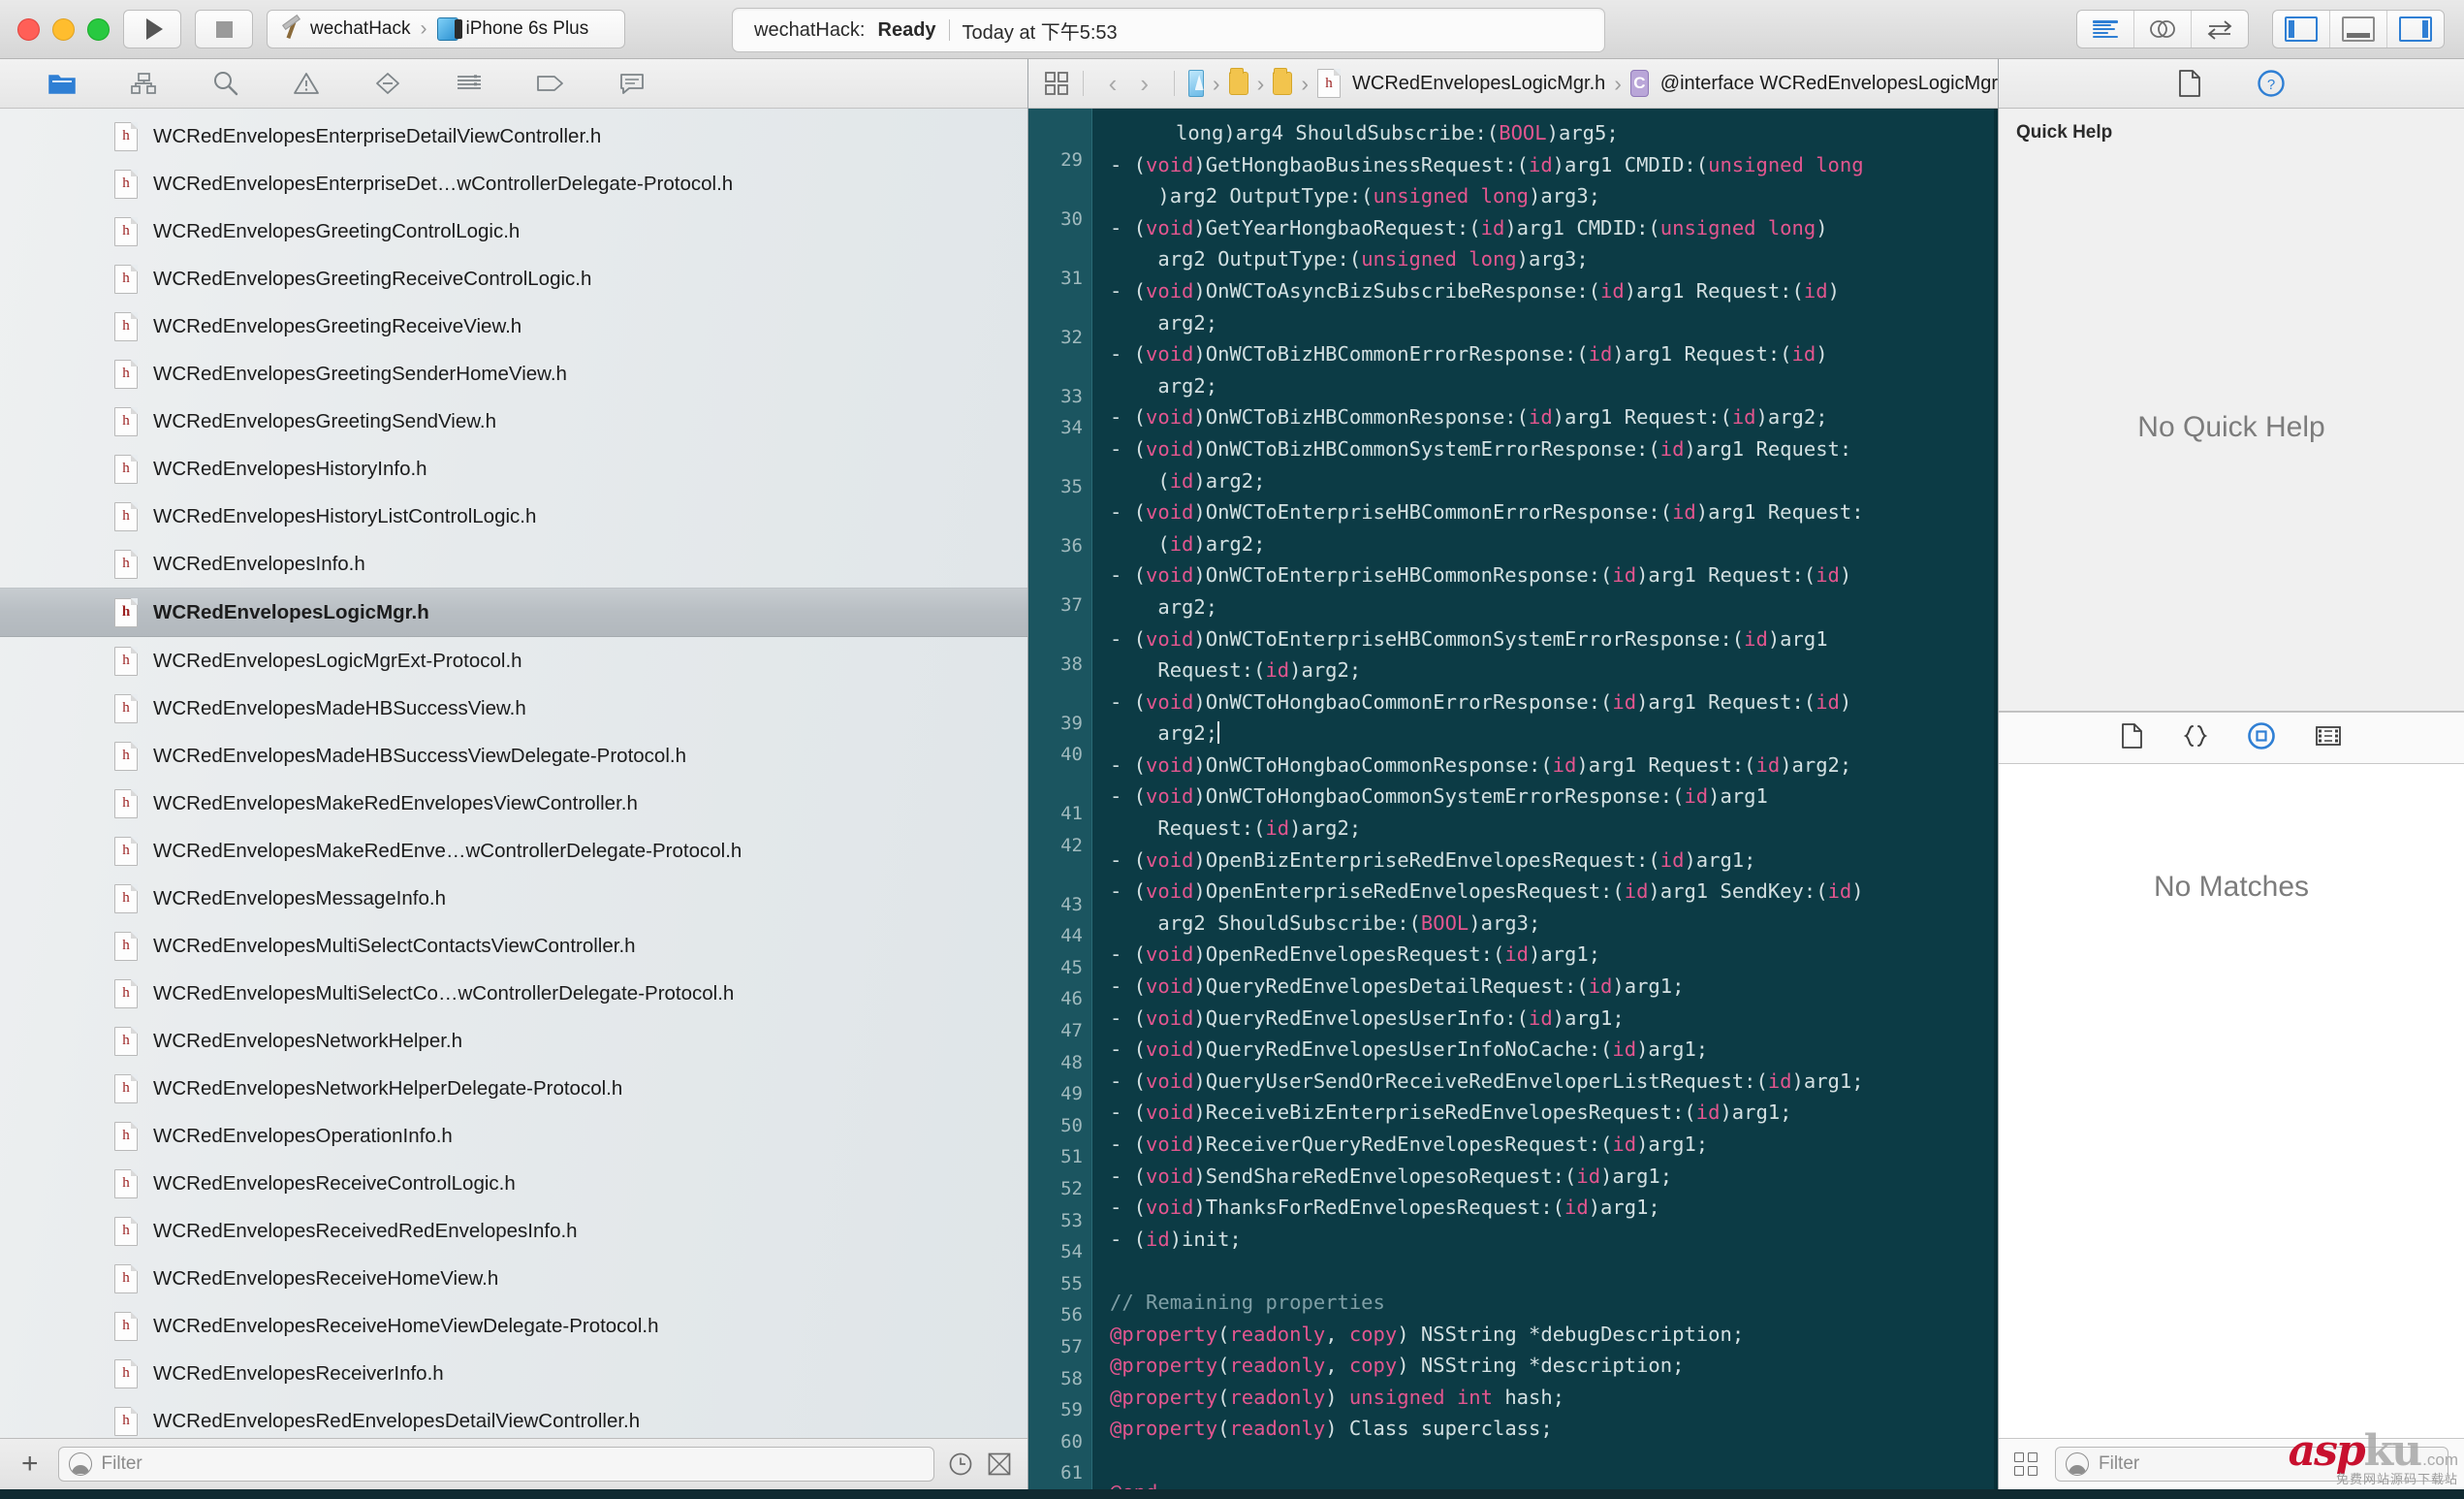  I want to click on related-items-button, so click(1056, 83).